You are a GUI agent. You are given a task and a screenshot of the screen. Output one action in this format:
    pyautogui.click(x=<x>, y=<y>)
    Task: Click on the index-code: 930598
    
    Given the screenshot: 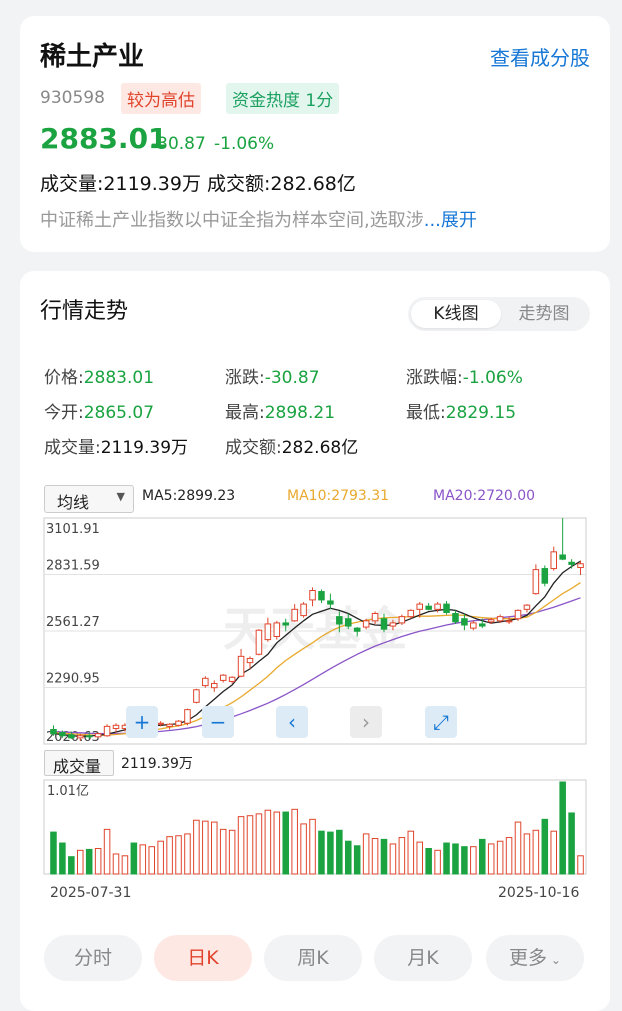 What is the action you would take?
    pyautogui.click(x=72, y=98)
    